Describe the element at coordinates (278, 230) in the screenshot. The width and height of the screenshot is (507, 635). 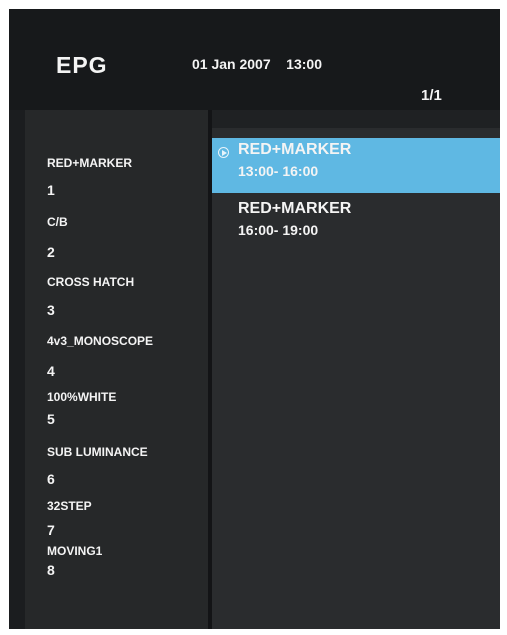
I see `event-time: 16:00- 19:00` at that location.